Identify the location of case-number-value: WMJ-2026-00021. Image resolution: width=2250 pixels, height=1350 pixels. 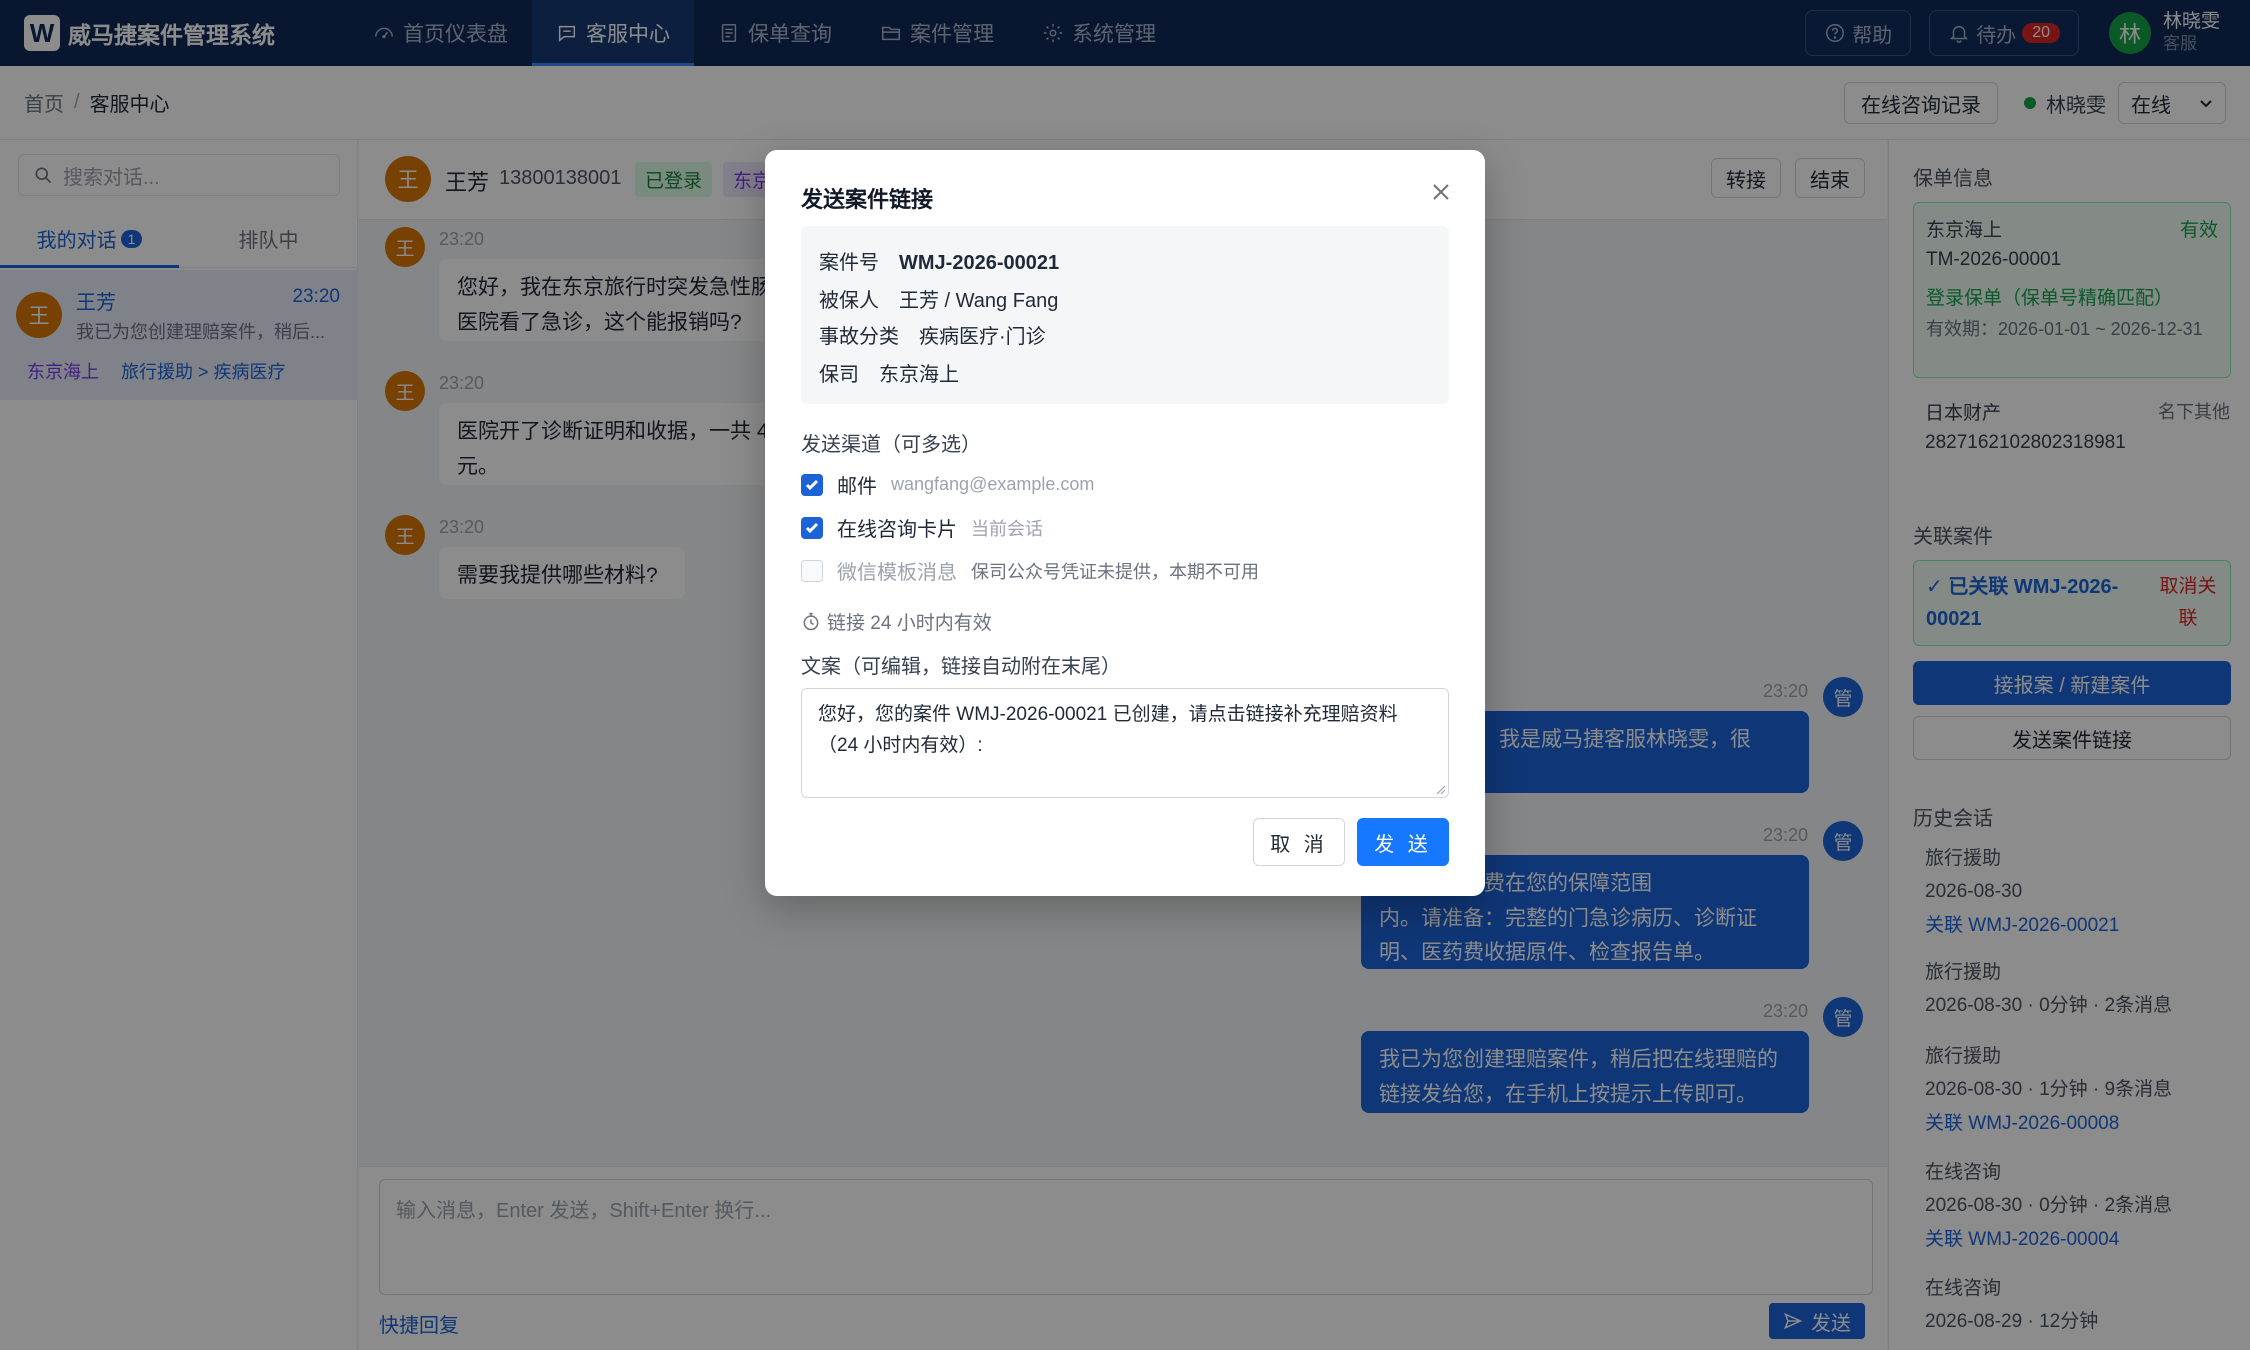
(979, 263).